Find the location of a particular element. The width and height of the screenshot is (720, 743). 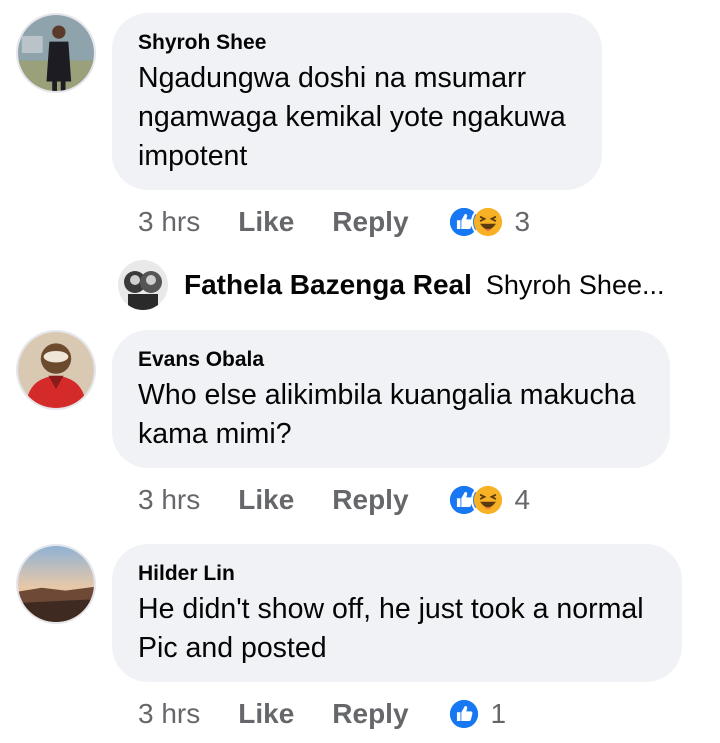

comment-actions: 3 hrs Like Reply 1 is located at coordinates (322, 714).